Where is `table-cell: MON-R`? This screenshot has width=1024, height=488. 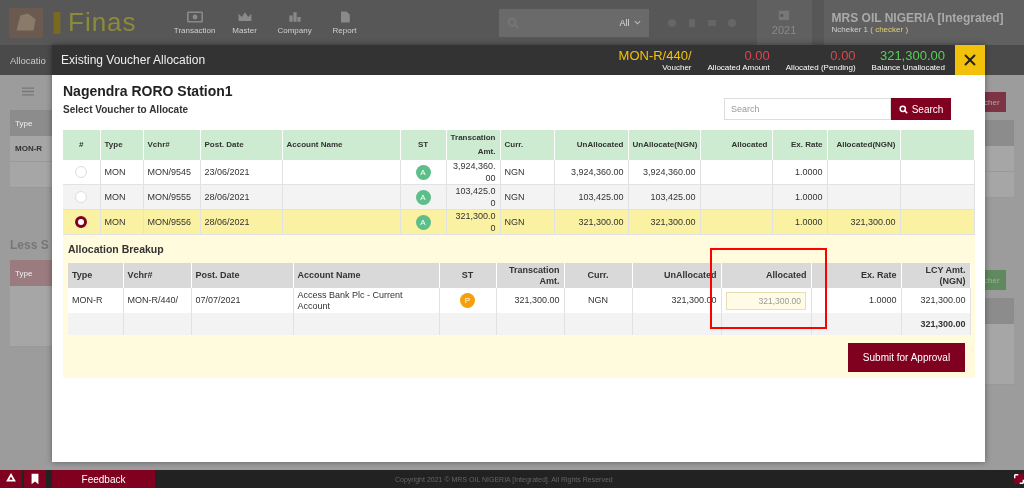 table-cell: MON-R is located at coordinates (87, 300).